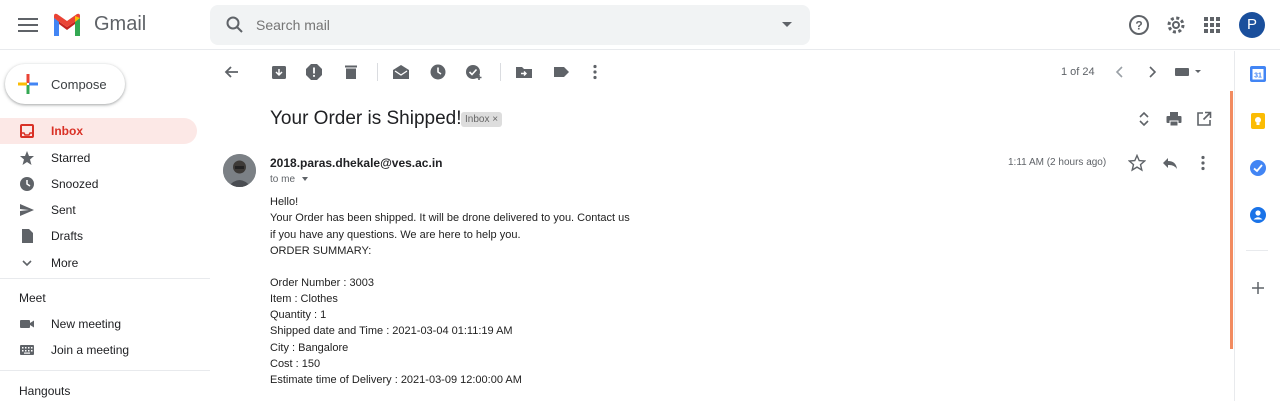 This screenshot has width=1280, height=401. What do you see at coordinates (63, 210) in the screenshot?
I see `sidebar-item-label: Sent` at bounding box center [63, 210].